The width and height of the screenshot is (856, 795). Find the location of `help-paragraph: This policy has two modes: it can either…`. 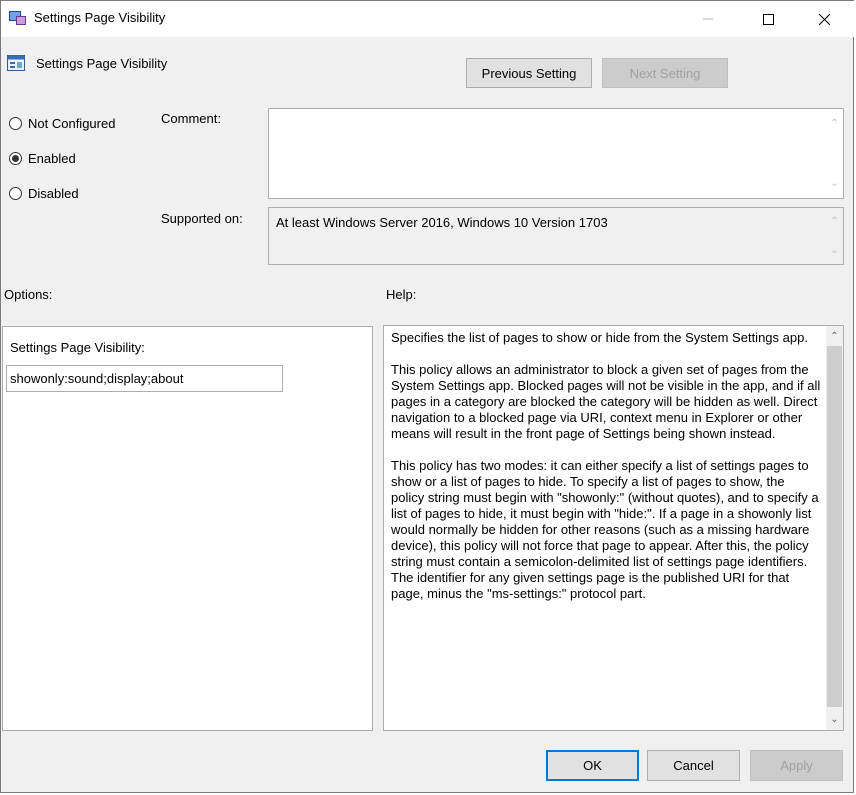

help-paragraph: This policy has two modes: it can either… is located at coordinates (605, 529).